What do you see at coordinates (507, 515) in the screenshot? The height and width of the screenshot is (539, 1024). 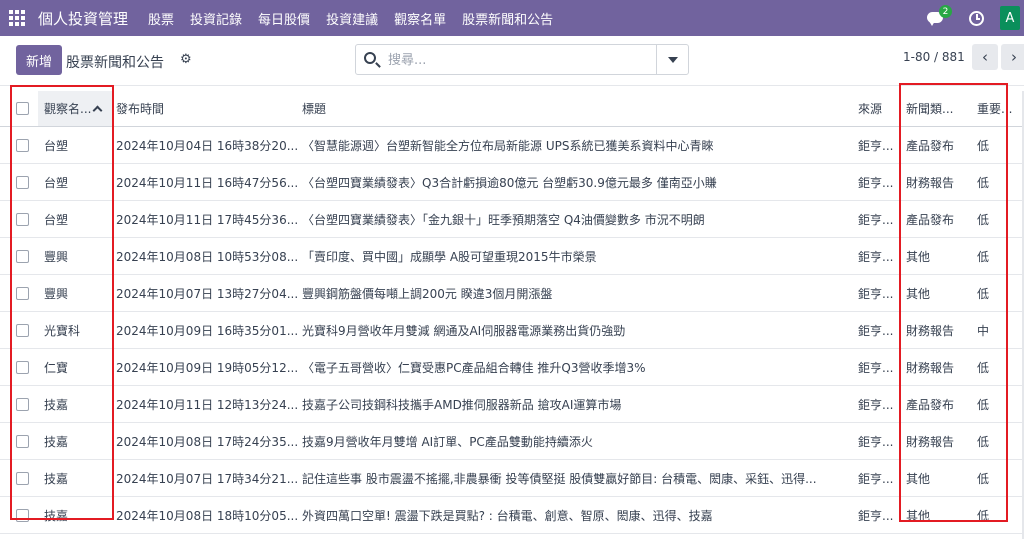 I see `cell-title: 外資四萬口空單! 震盪下跌是買點? : 台積電、創意、智原、閎康、迅得、技嘉` at bounding box center [507, 515].